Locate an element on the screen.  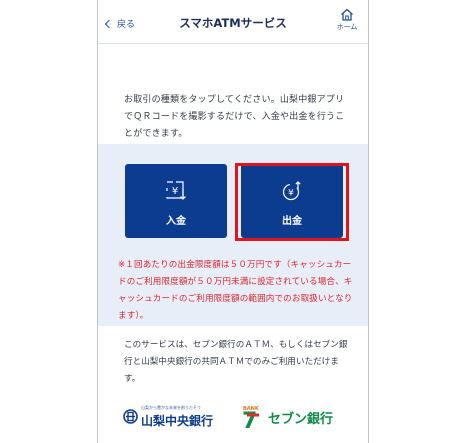
home-button: ホーム is located at coordinates (347, 20).